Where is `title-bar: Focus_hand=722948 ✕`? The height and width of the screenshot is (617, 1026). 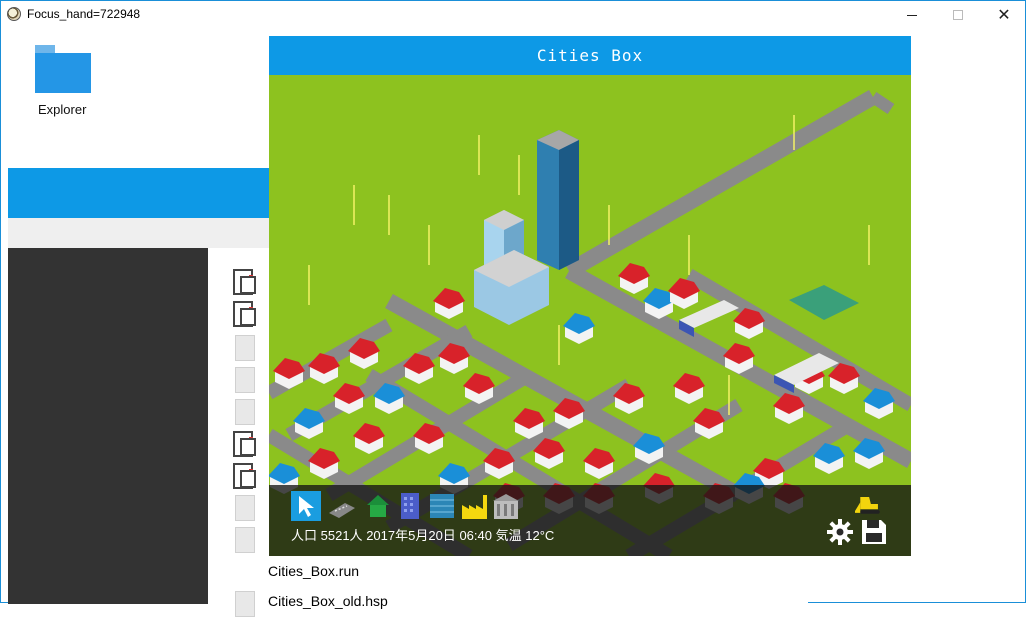
title-bar: Focus_hand=722948 ✕ is located at coordinates (513, 15).